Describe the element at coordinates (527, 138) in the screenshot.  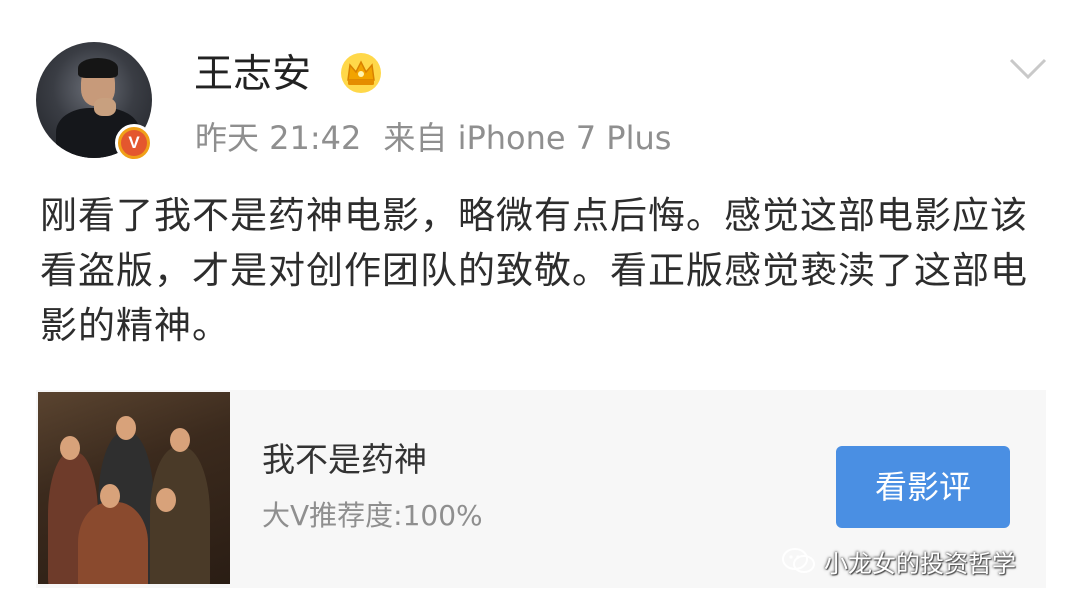
I see `post-source: 来自 iPhone 7 Plus` at that location.